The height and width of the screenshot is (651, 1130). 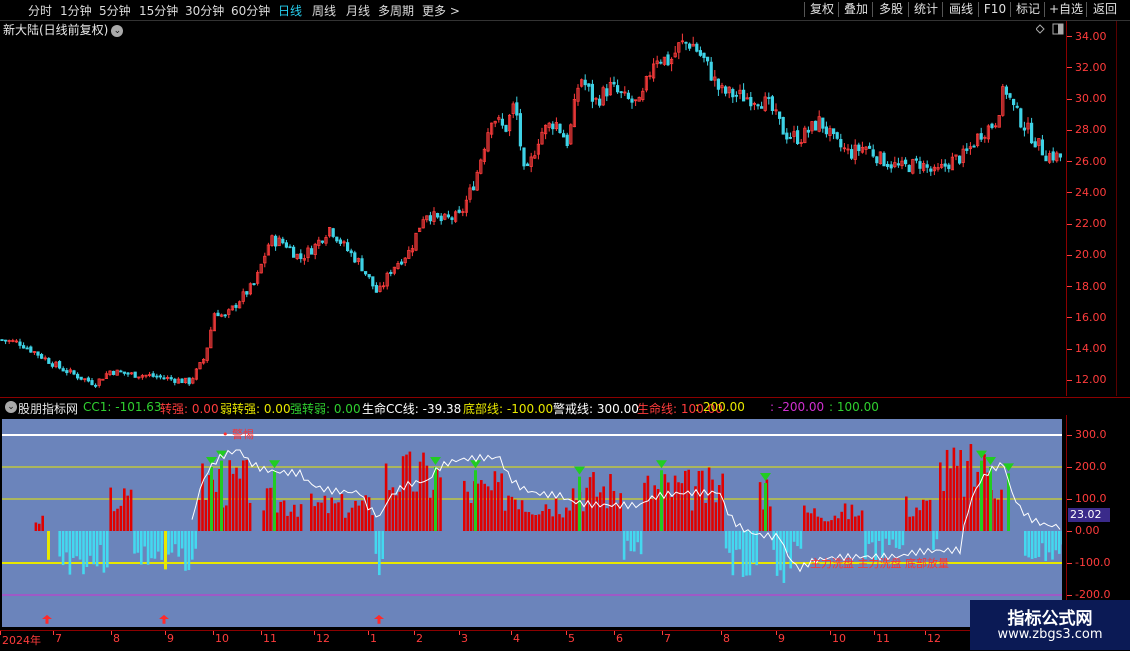 What do you see at coordinates (115, 10) in the screenshot?
I see `period-tab: 5分钟` at bounding box center [115, 10].